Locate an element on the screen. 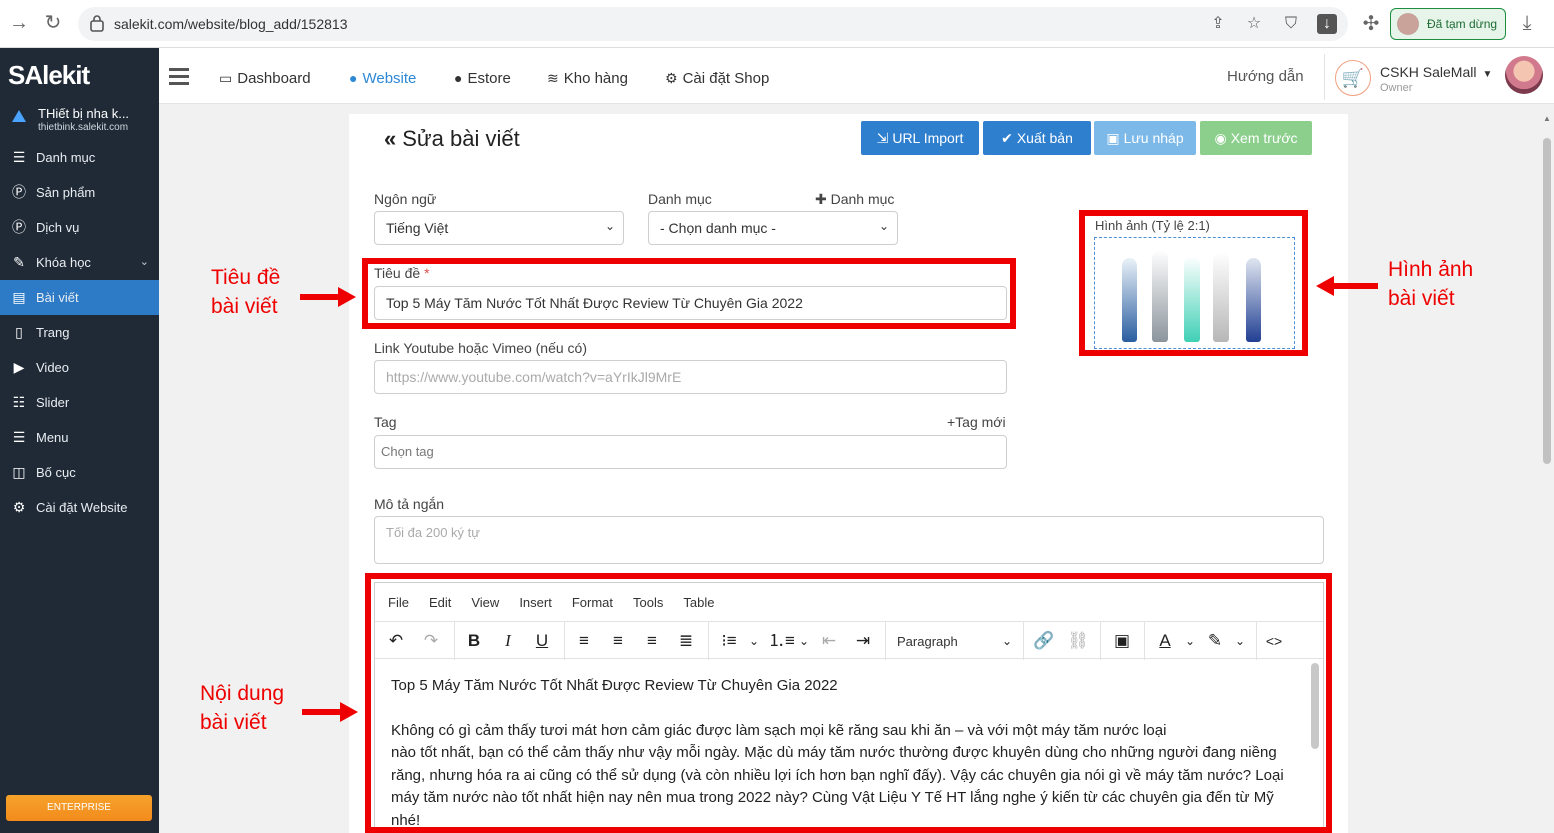  nav-website: ● Website is located at coordinates (382, 78).